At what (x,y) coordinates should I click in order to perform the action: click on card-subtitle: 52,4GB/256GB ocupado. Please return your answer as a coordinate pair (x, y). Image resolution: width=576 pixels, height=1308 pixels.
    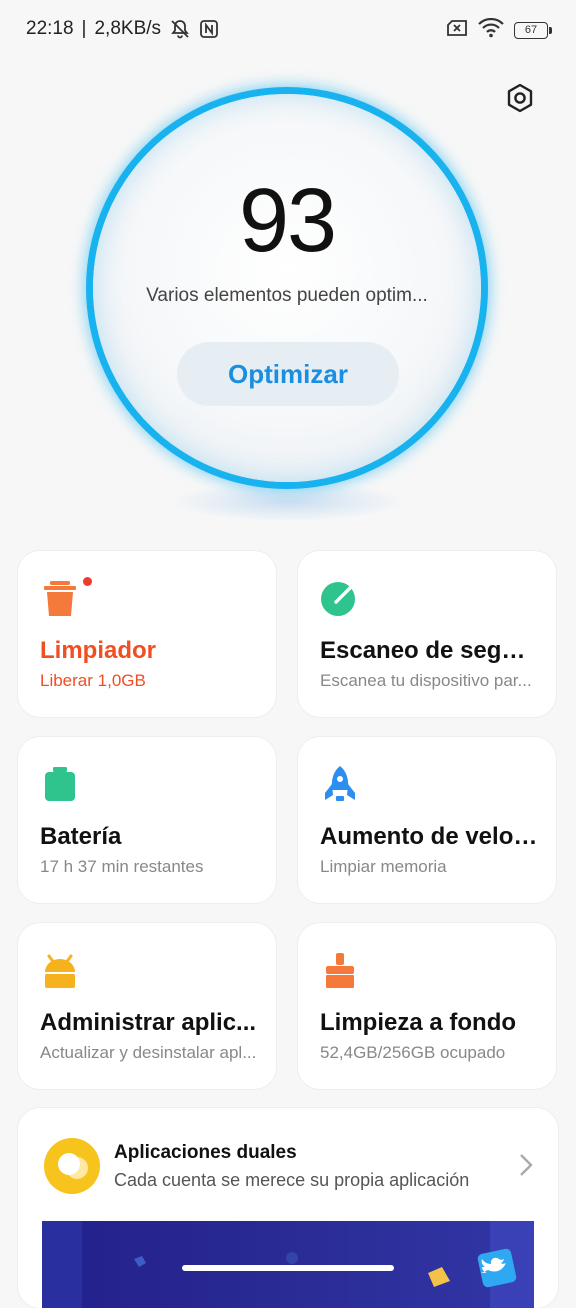
    Looking at the image, I should click on (413, 1052).